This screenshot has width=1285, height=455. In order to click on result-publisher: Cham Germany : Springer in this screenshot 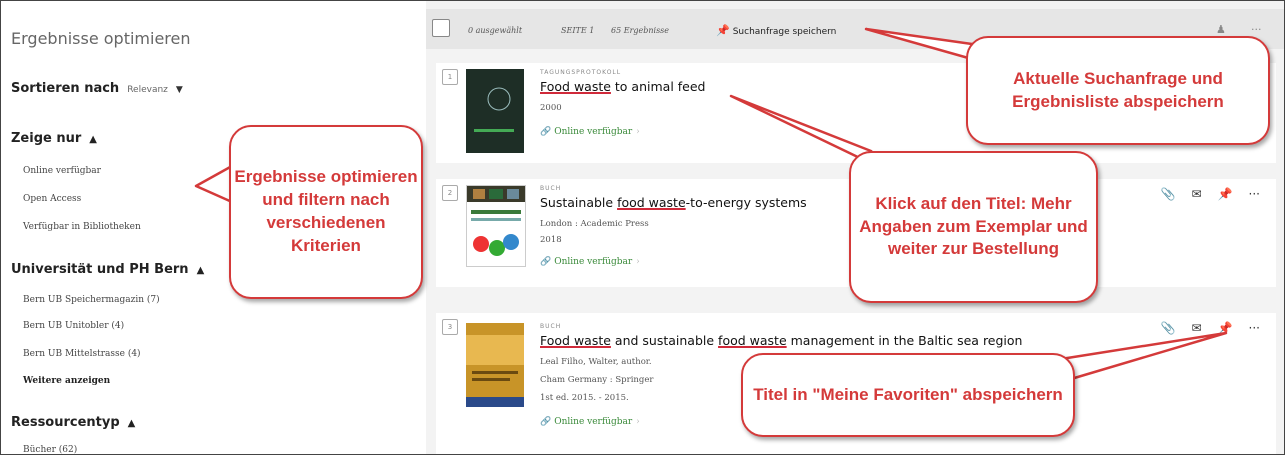, I will do `click(597, 380)`.